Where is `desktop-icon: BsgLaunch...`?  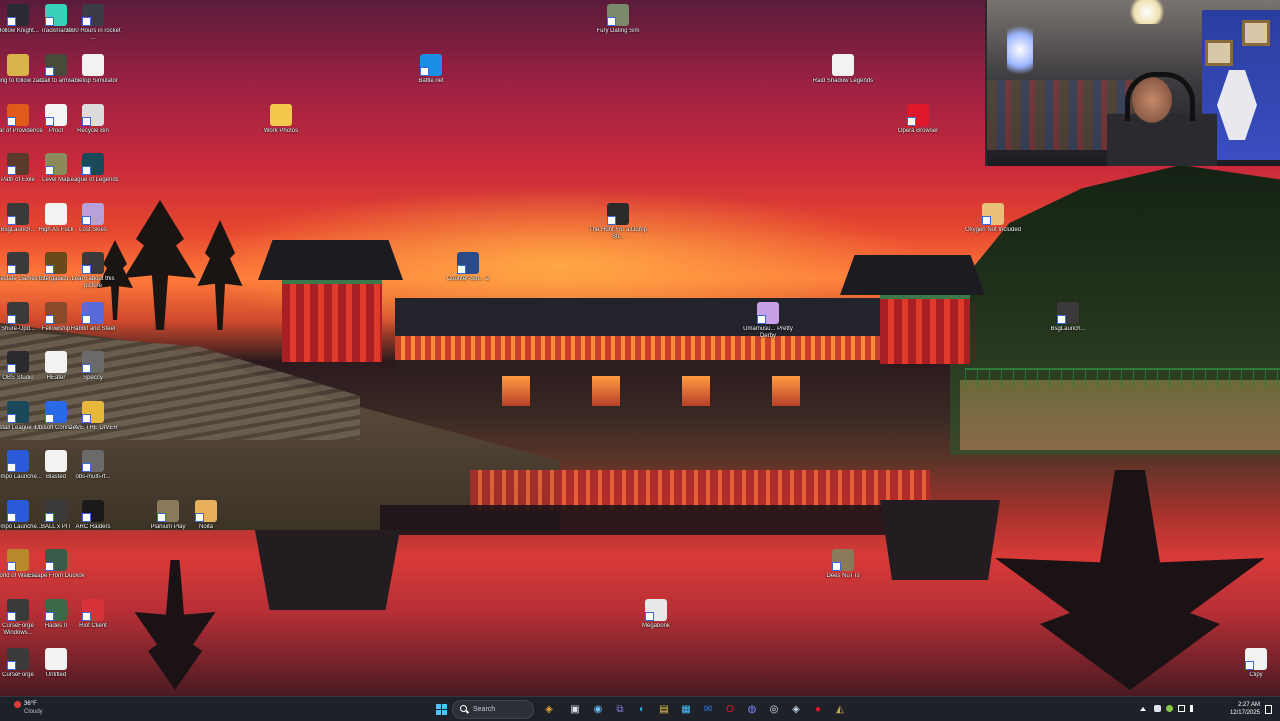 desktop-icon: BsgLaunch... is located at coordinates (1068, 317).